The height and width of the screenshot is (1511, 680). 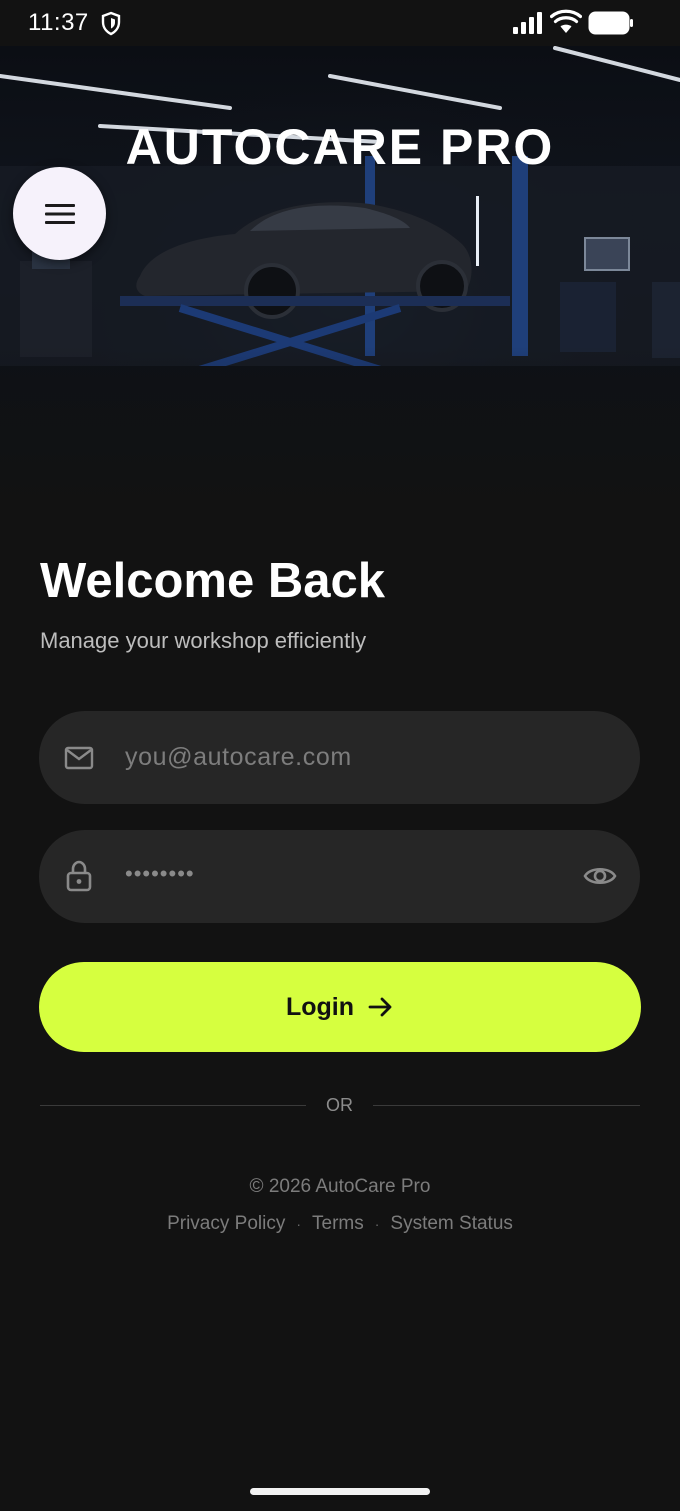 I want to click on footer-links: Privacy Policy · Terms · System Status, so click(x=340, y=1224).